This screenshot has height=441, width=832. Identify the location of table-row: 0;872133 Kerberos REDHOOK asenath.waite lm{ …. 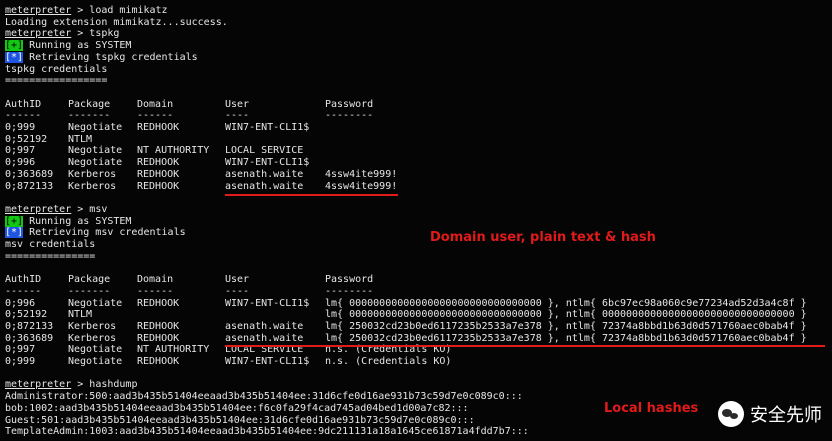
(417, 327).